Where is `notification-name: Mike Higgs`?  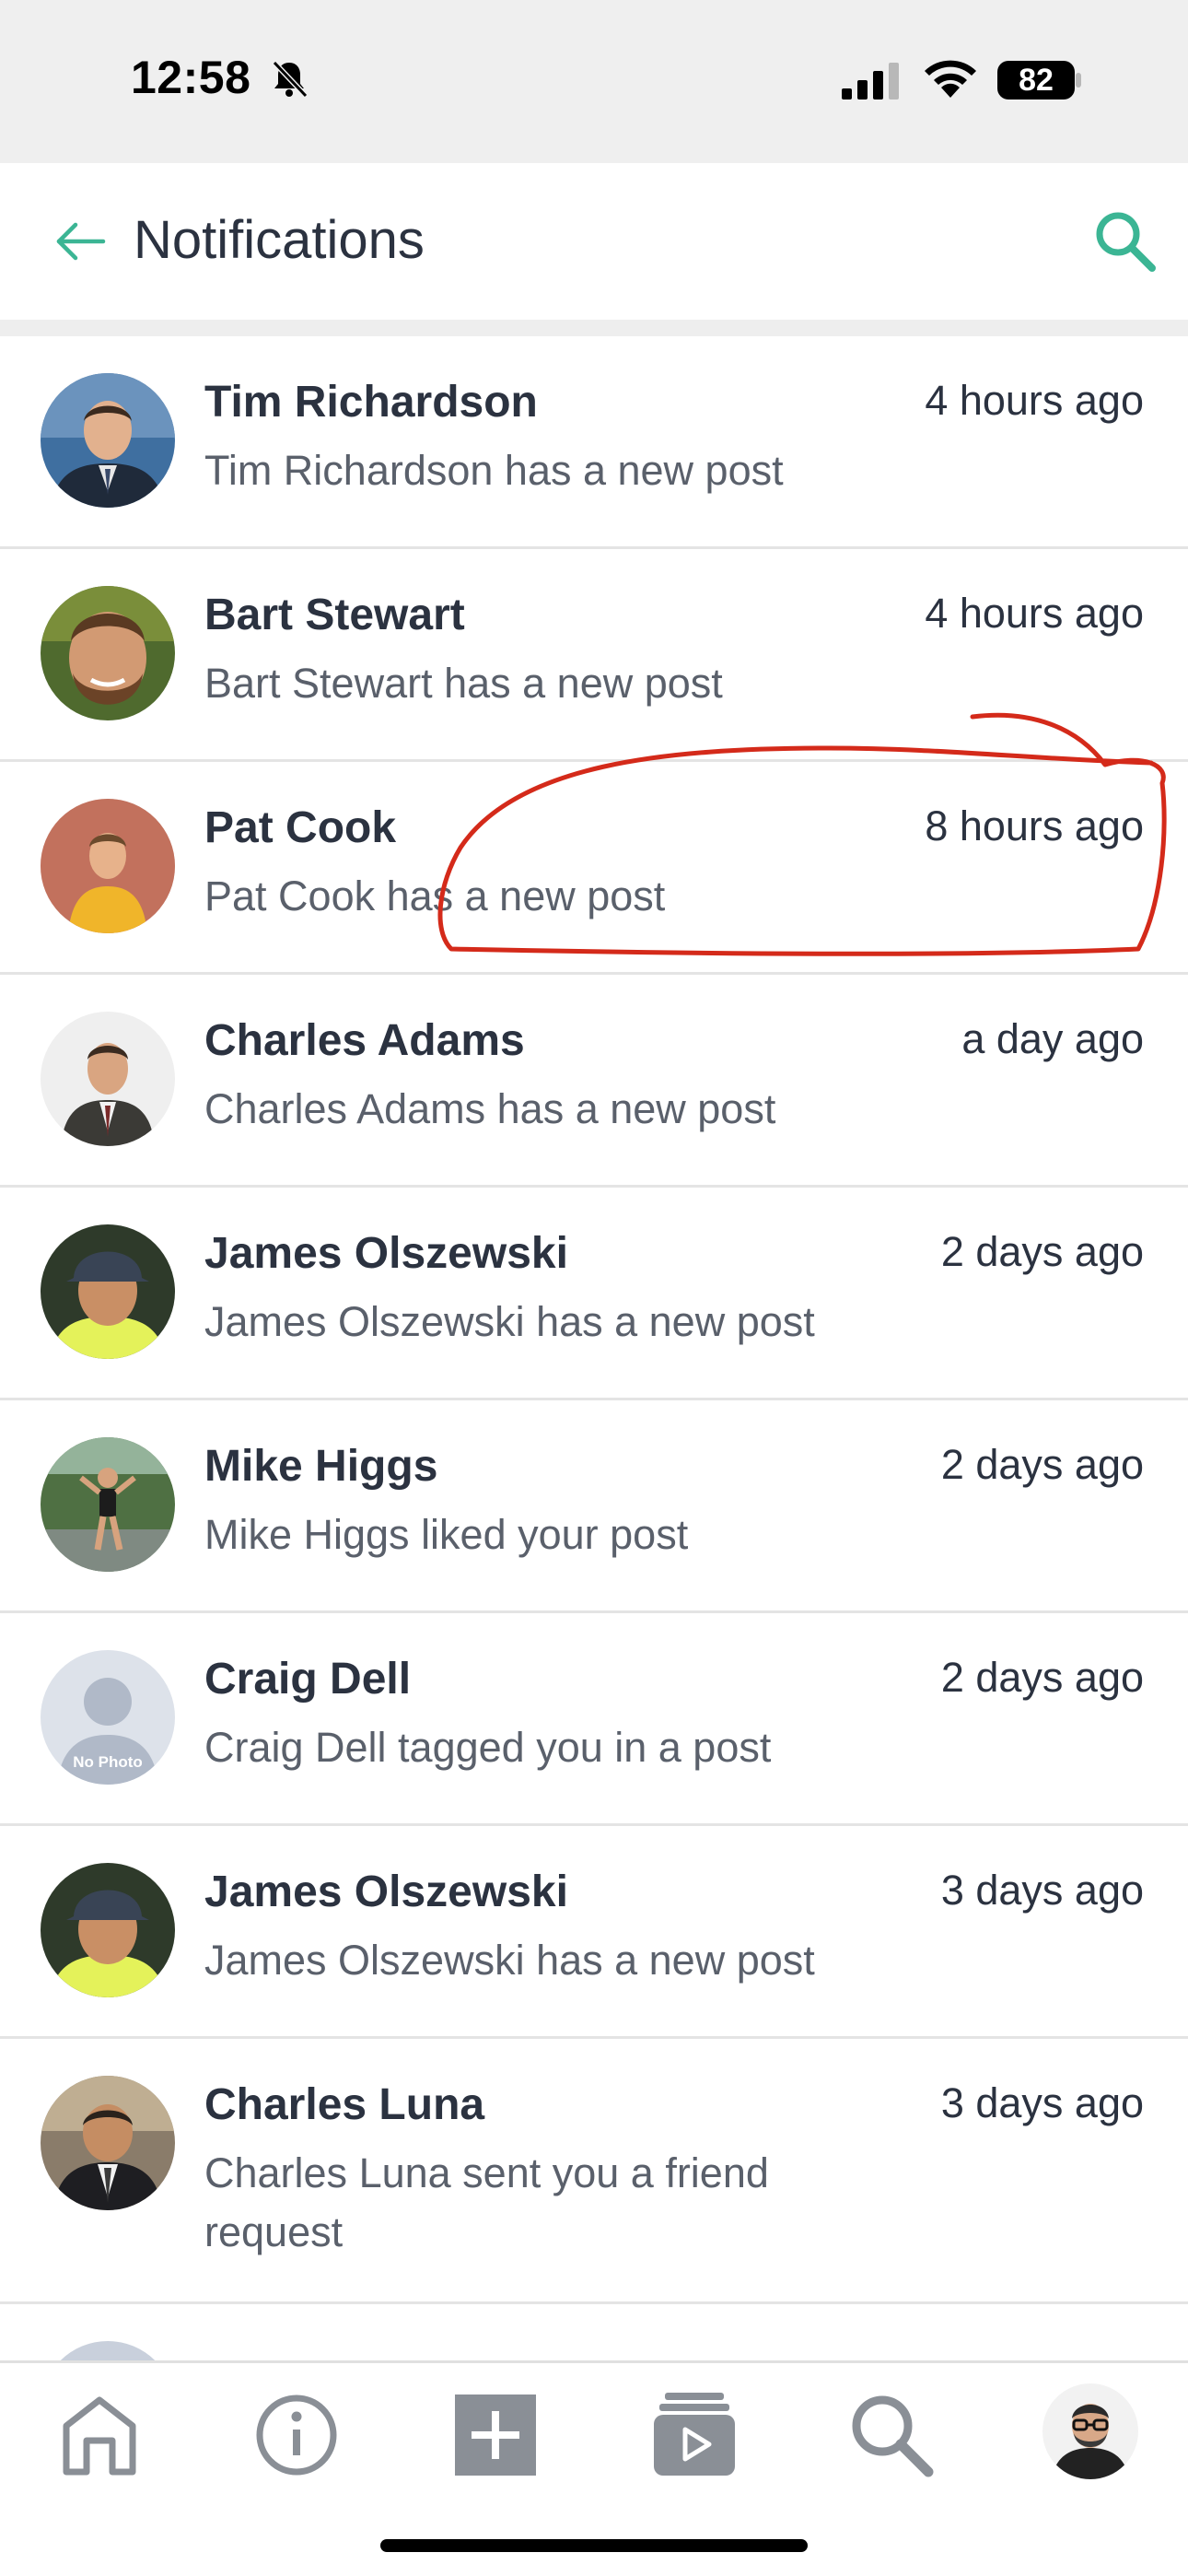 notification-name: Mike Higgs is located at coordinates (321, 1466).